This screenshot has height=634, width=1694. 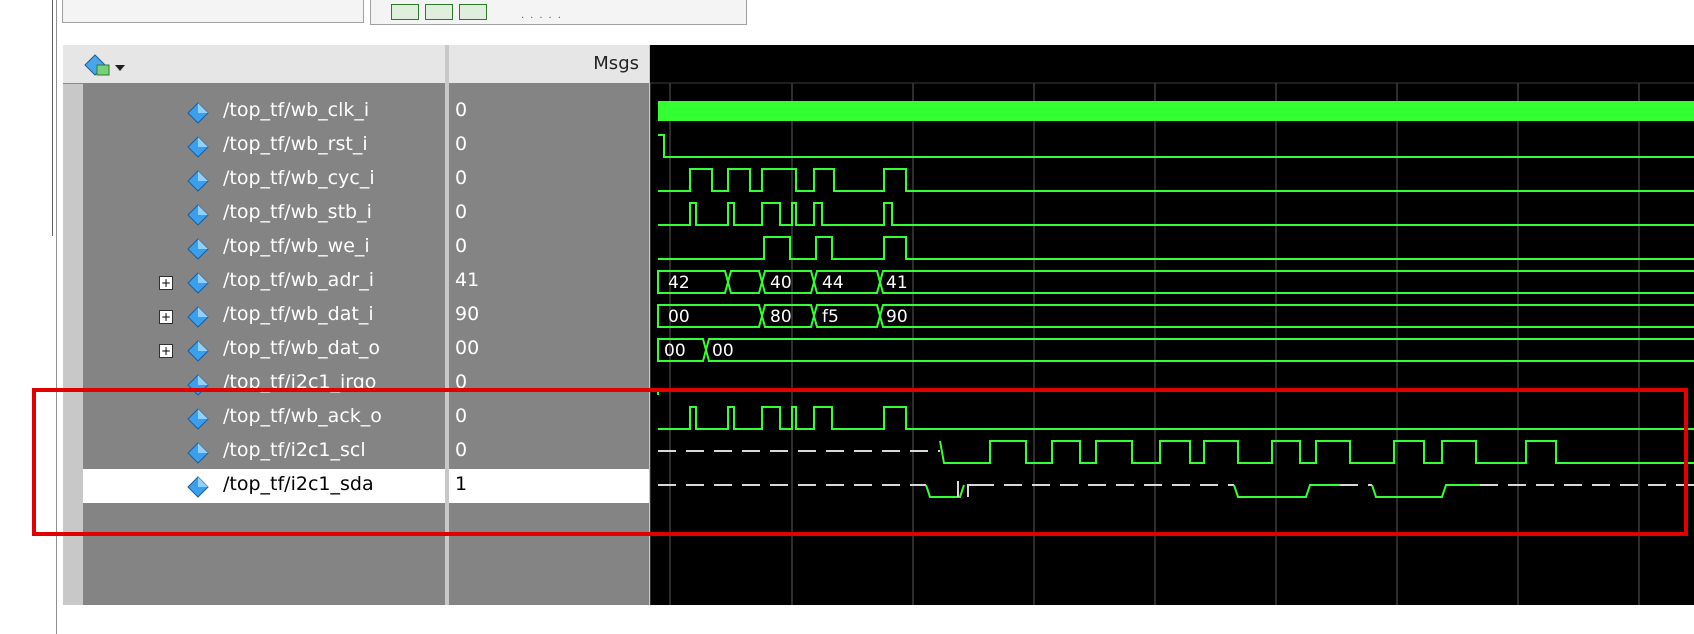 I want to click on bus-value: f5, so click(x=830, y=317).